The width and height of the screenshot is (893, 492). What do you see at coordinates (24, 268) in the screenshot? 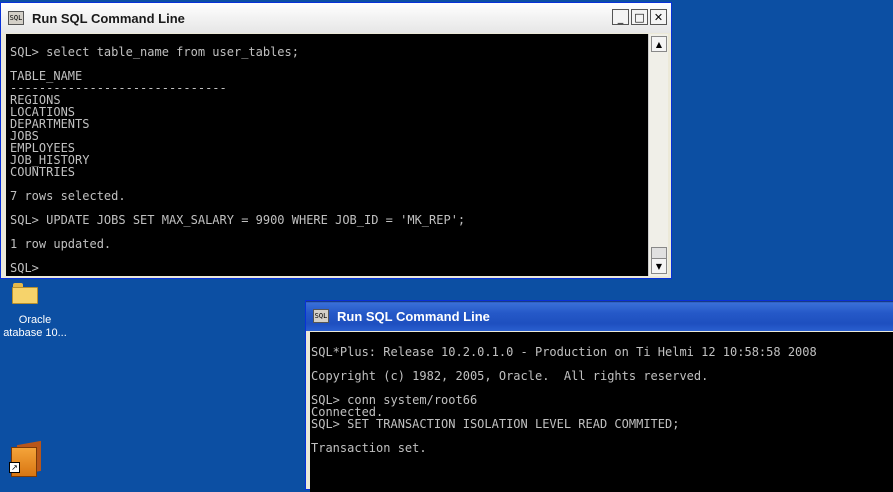
I see `console-line: SQL>` at bounding box center [24, 268].